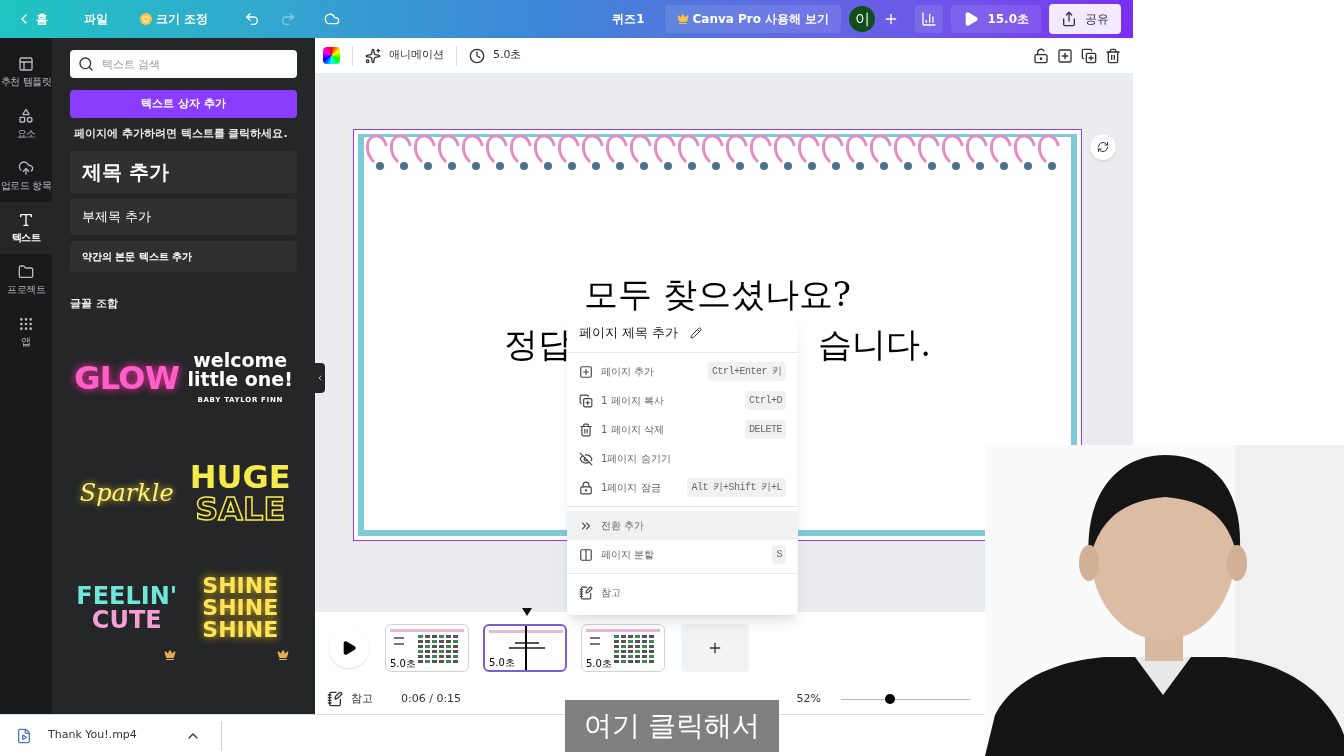  What do you see at coordinates (94, 303) in the screenshot?
I see `section-heading: 글꼴 조합` at bounding box center [94, 303].